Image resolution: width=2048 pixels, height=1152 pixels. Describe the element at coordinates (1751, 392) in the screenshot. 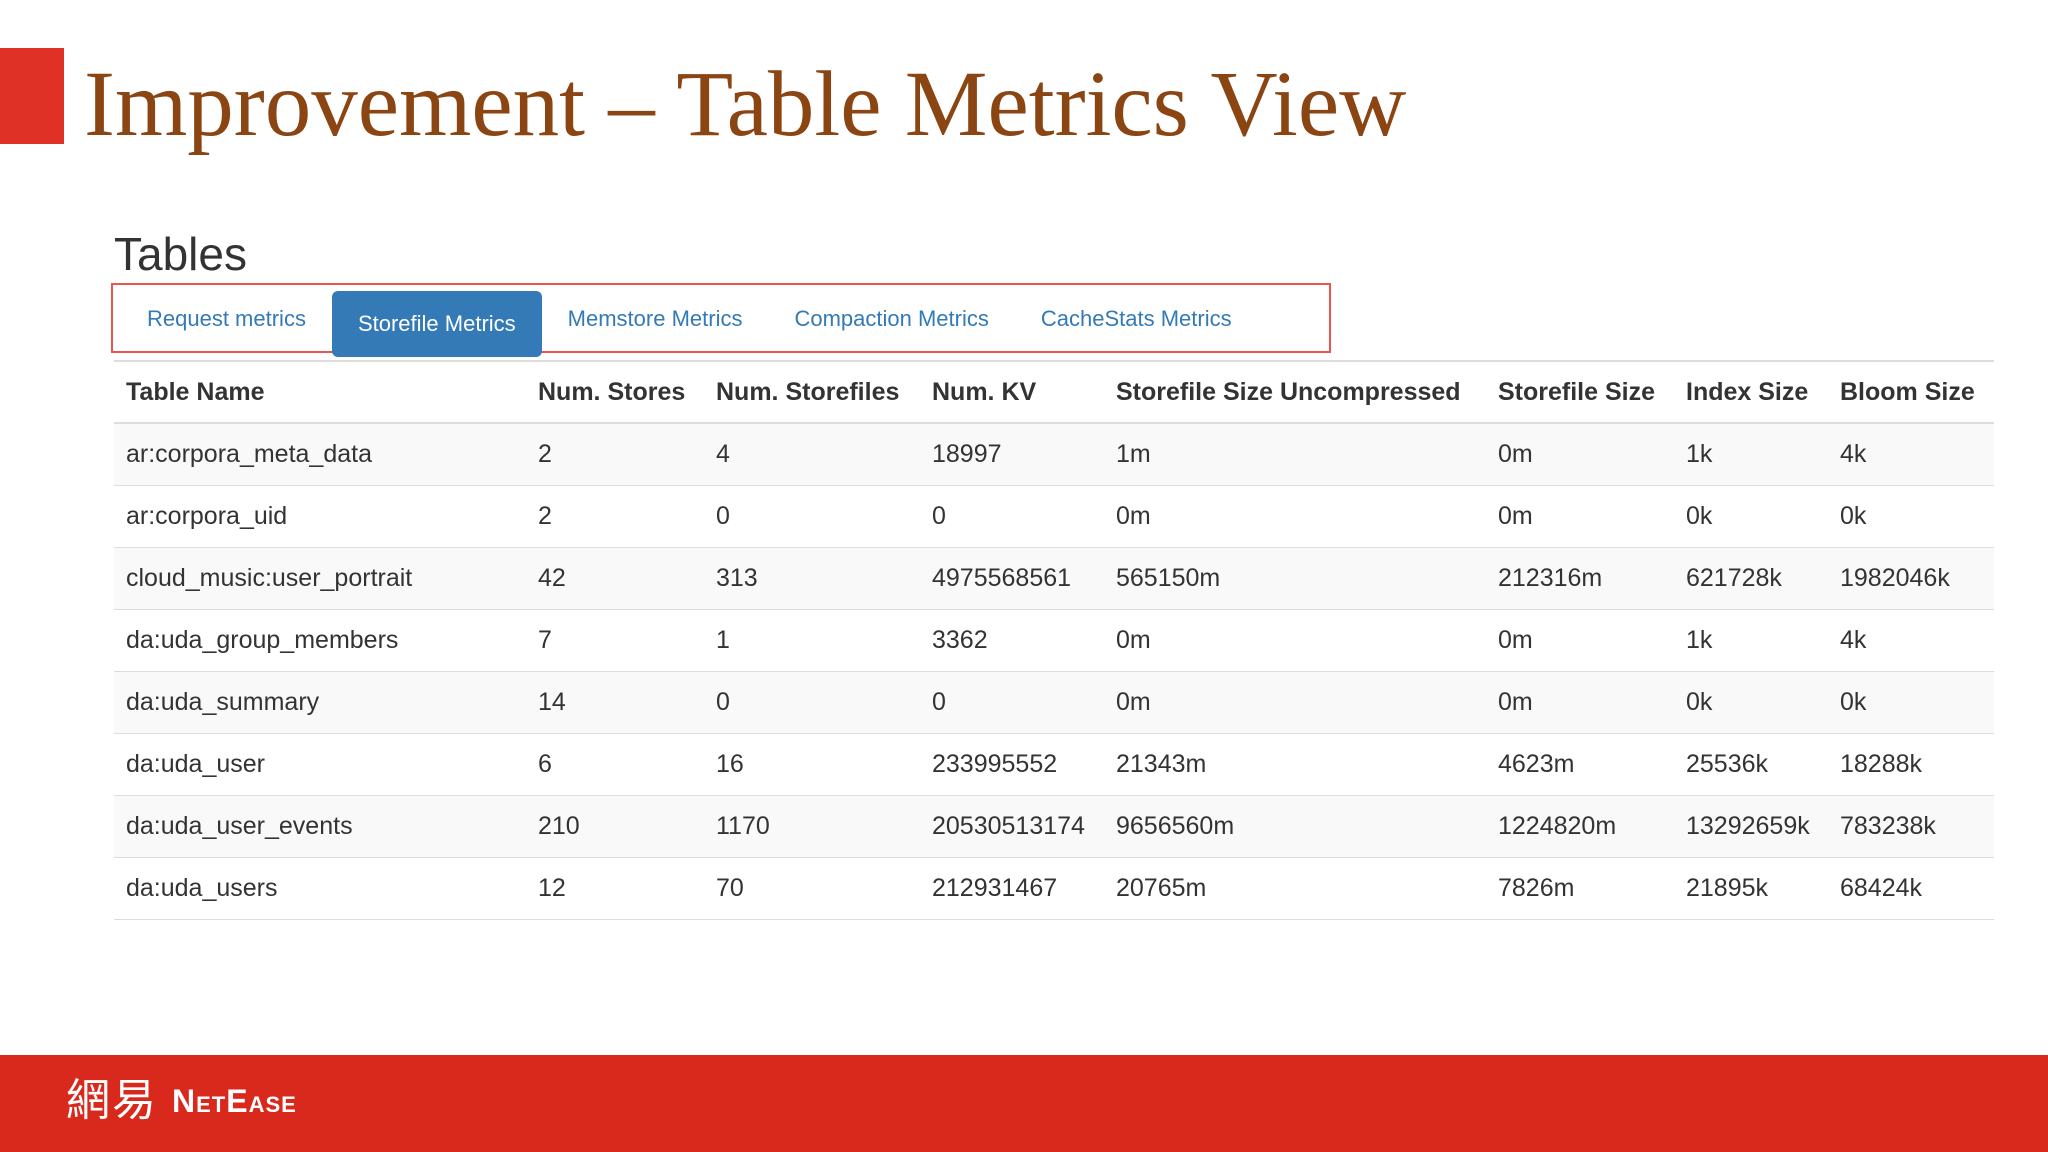

I see `column-header-index-size: Index Size` at that location.